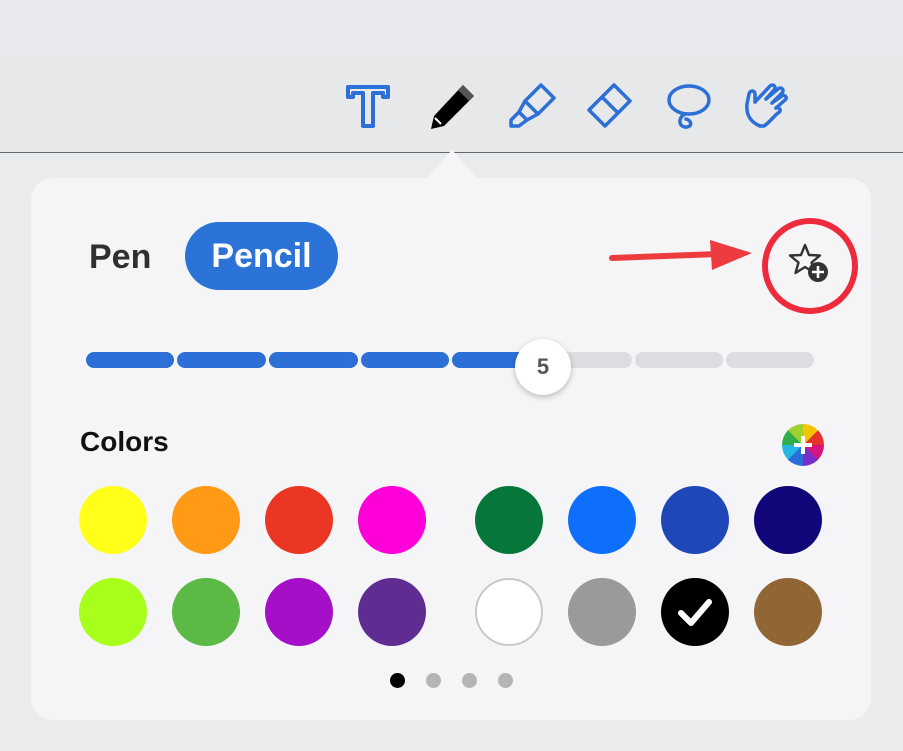 The height and width of the screenshot is (751, 903). I want to click on color-wheel-plus-icon, so click(803, 445).